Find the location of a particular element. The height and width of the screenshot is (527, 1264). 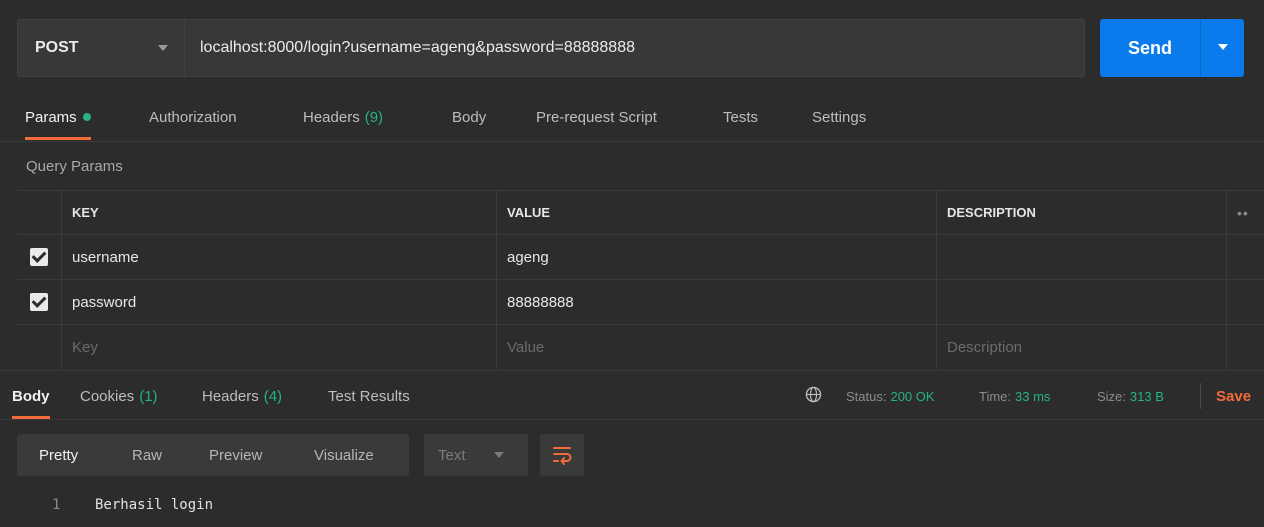

format-visualize: Visualize is located at coordinates (344, 455).